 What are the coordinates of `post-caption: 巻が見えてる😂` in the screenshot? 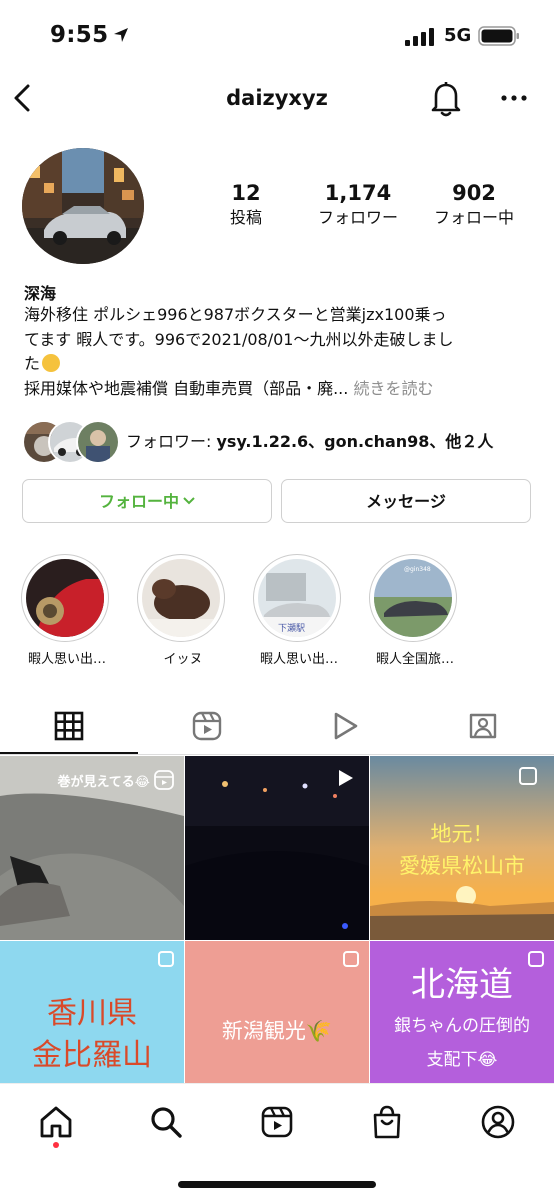 It's located at (92, 780).